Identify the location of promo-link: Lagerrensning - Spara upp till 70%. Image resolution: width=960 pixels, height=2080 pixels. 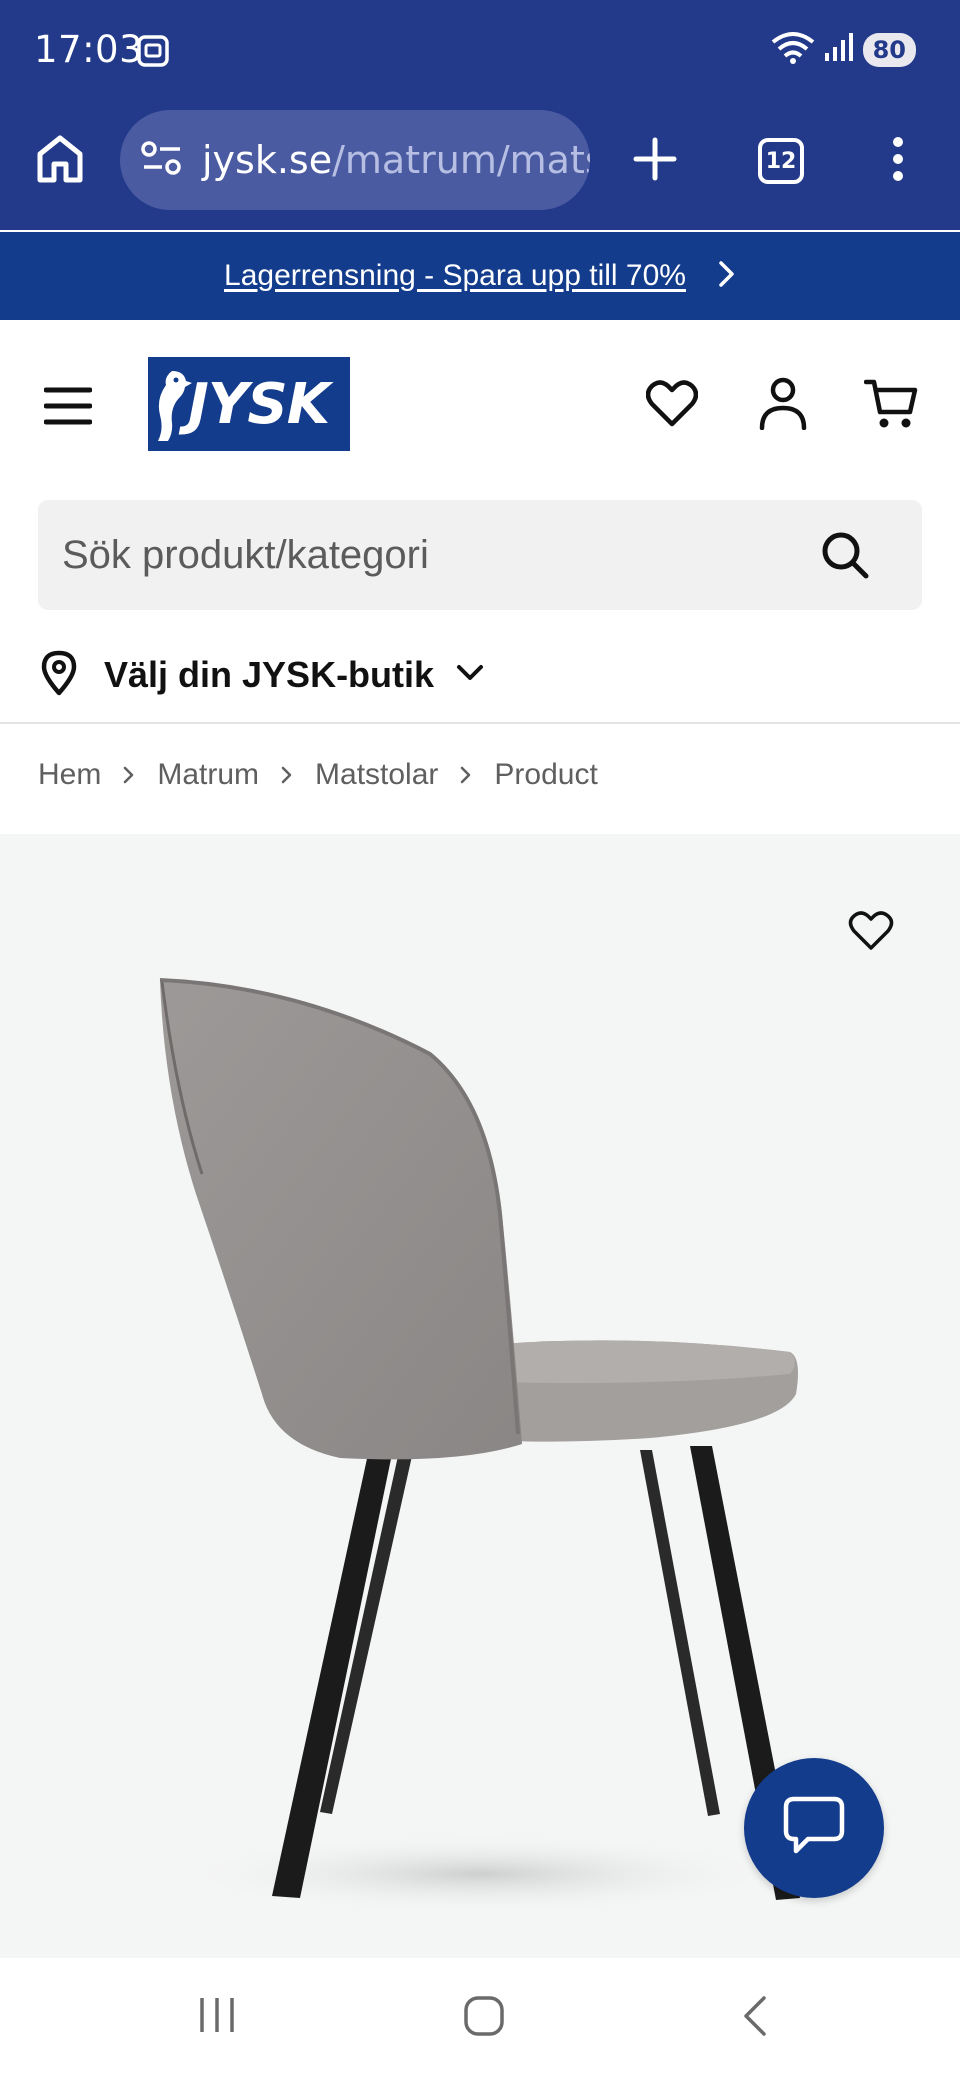
(455, 276).